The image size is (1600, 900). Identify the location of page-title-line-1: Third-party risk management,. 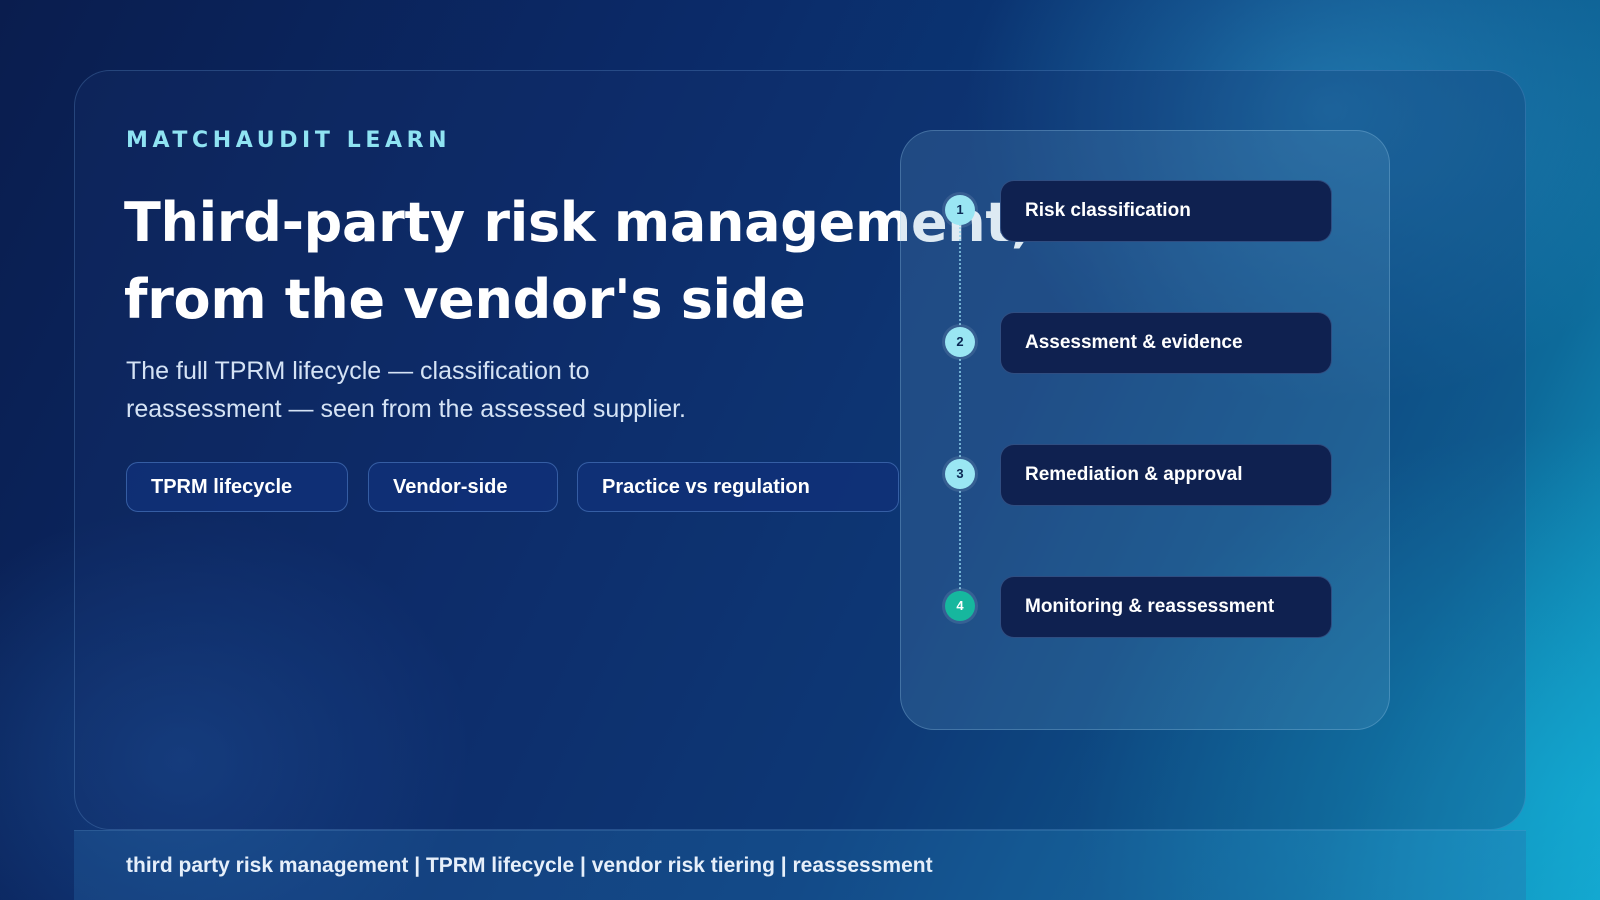
(578, 222).